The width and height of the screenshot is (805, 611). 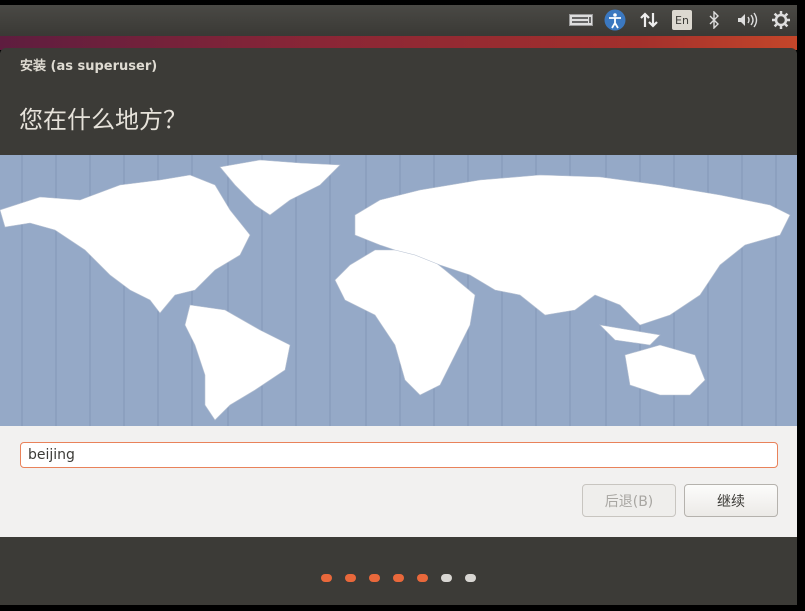 I want to click on accessibility-icon, so click(x=615, y=20).